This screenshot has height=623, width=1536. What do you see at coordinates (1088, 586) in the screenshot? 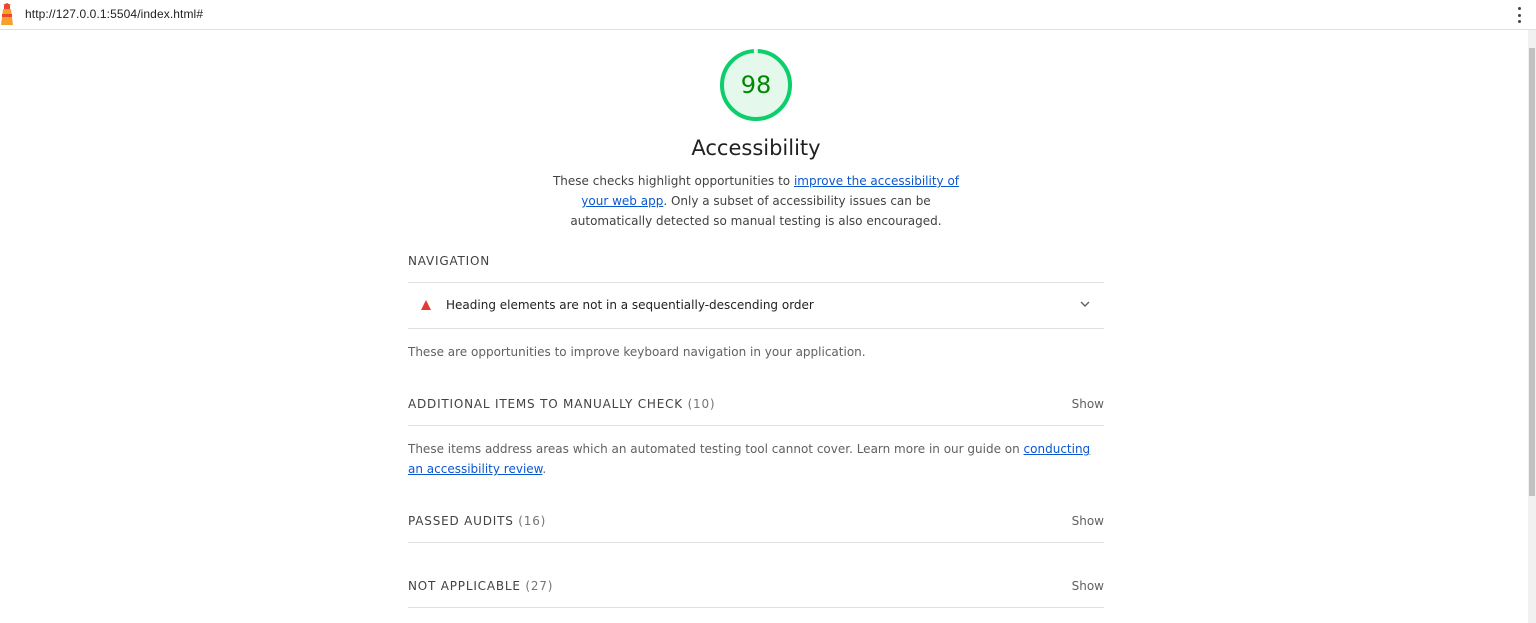
I see `not-applicable-show-button: Show` at bounding box center [1088, 586].